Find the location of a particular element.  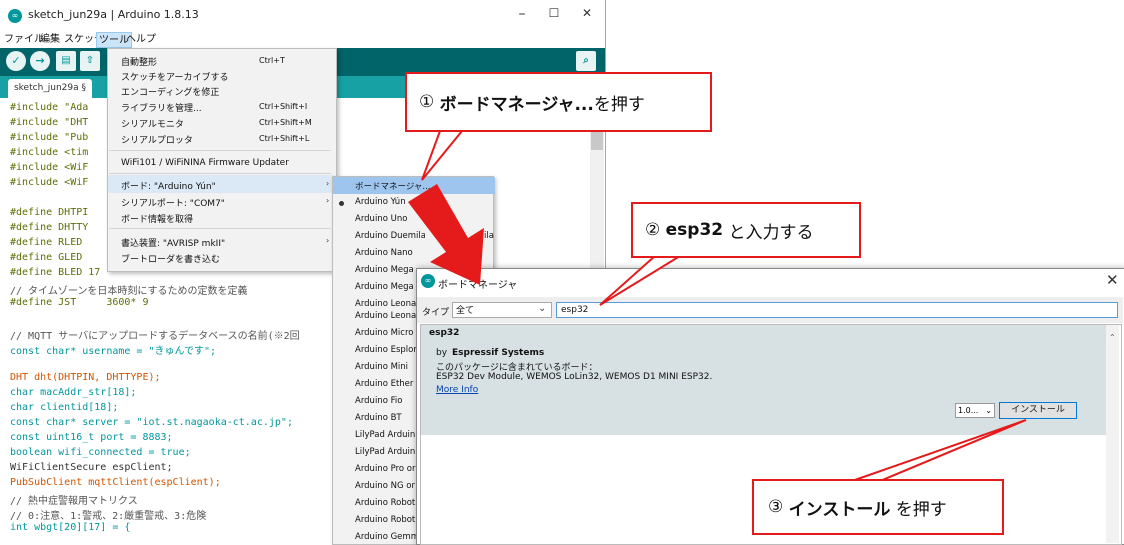

title-bar: ∞ sketch_jun29a | Arduino 1.8.13 – ☐ ✕ is located at coordinates (302, 16).